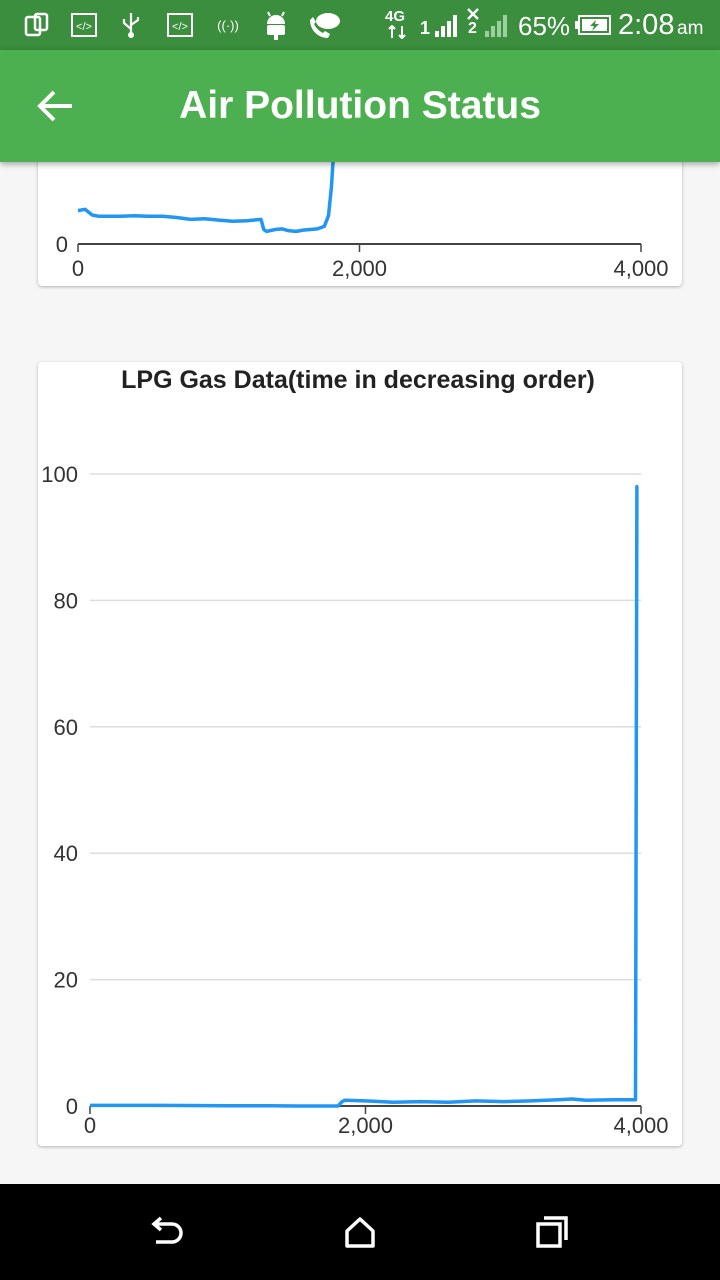 The height and width of the screenshot is (1280, 720). I want to click on nav-recents-button, so click(552, 1232).